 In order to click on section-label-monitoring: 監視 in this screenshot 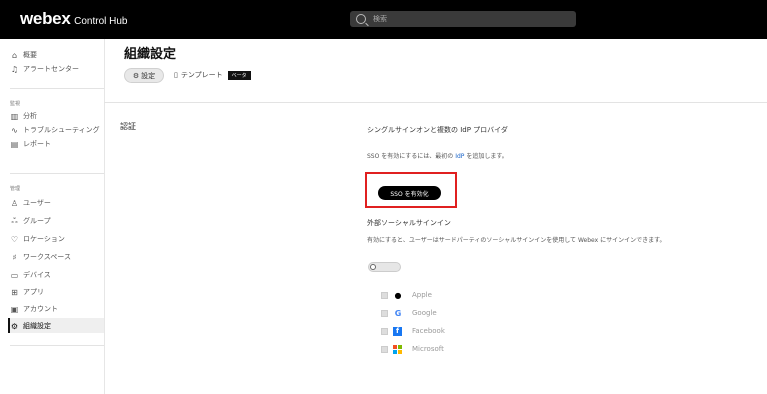, I will do `click(15, 104)`.